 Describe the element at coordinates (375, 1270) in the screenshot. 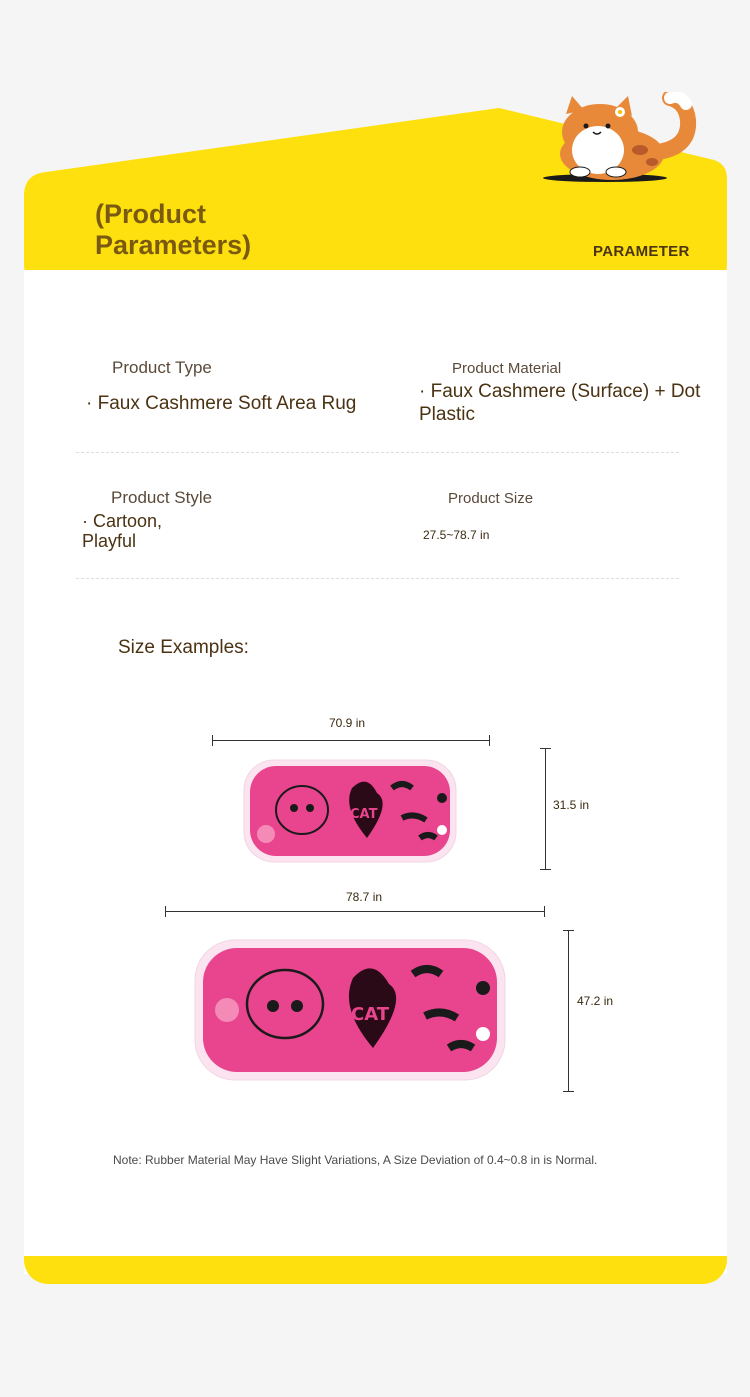

I see `footer-band` at that location.